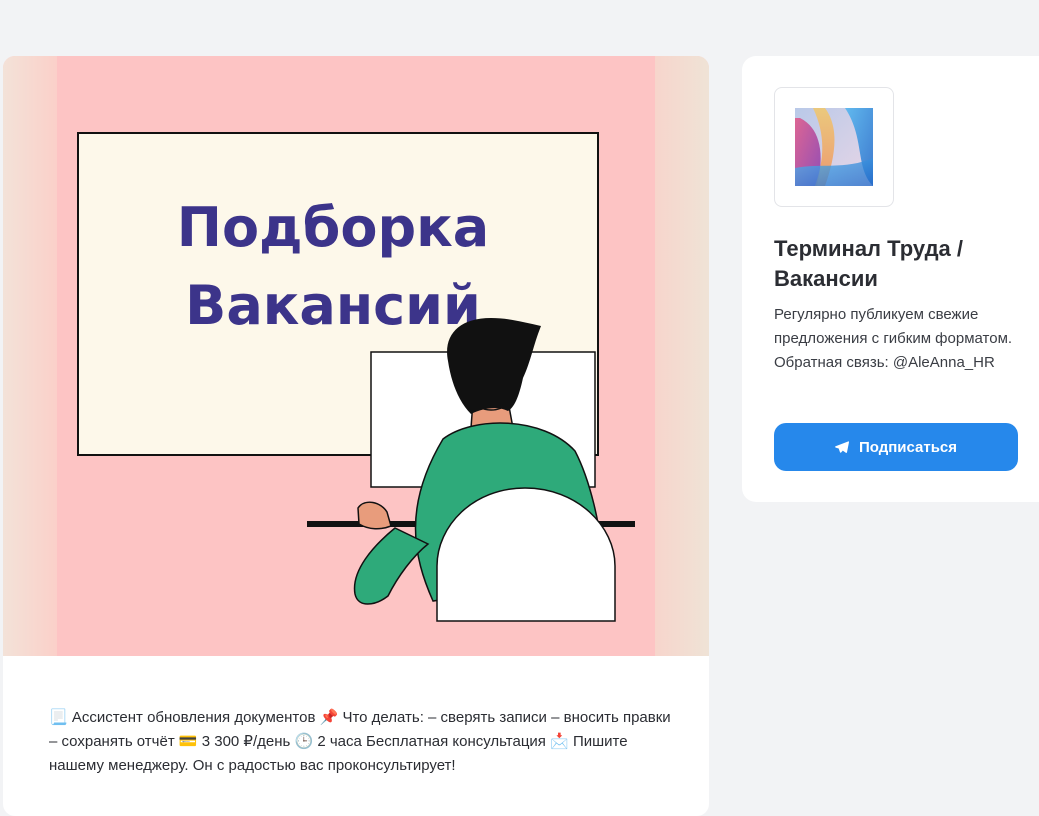 This screenshot has width=1039, height=816. I want to click on image-heading-line2: Вакансий, so click(333, 305).